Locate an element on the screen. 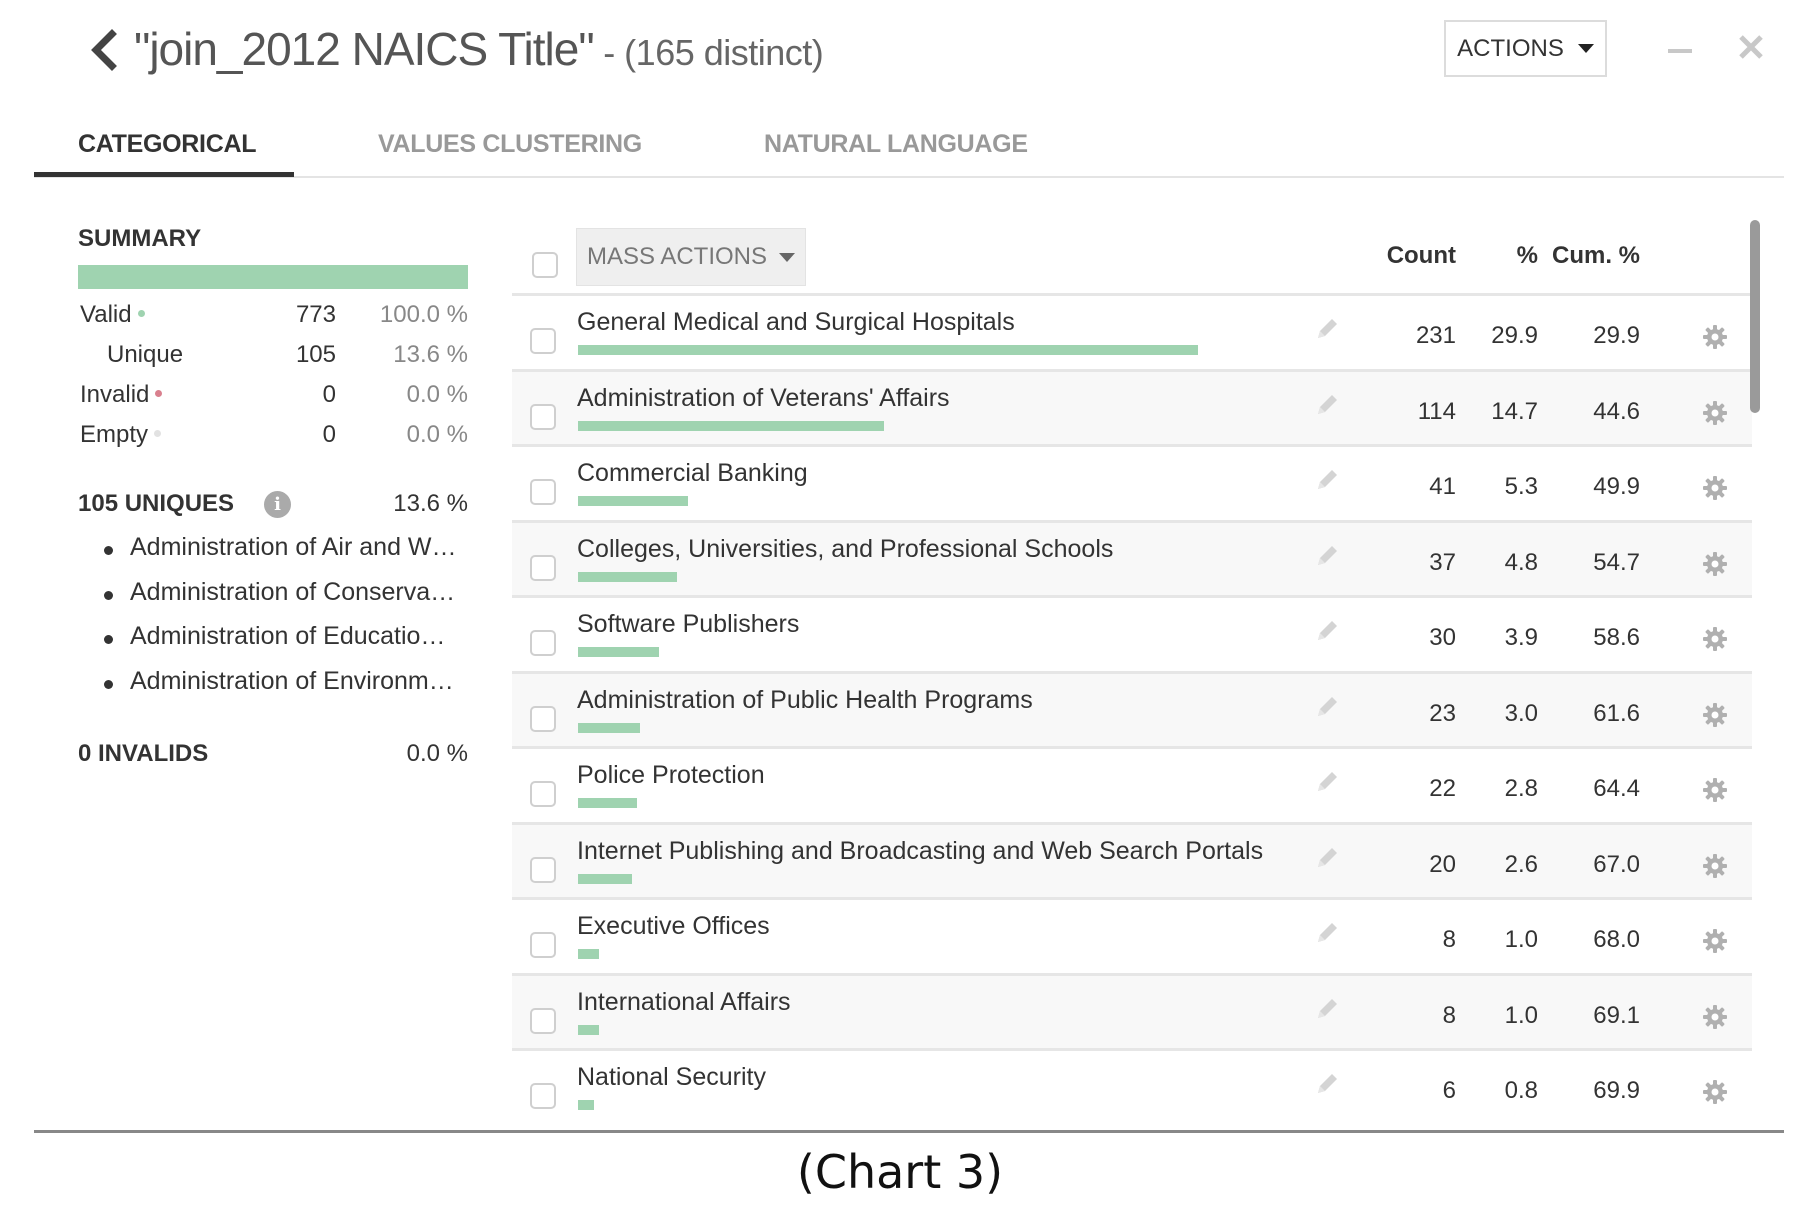 This screenshot has width=1800, height=1206. pct-cell: 1.0 is located at coordinates (1521, 1015).